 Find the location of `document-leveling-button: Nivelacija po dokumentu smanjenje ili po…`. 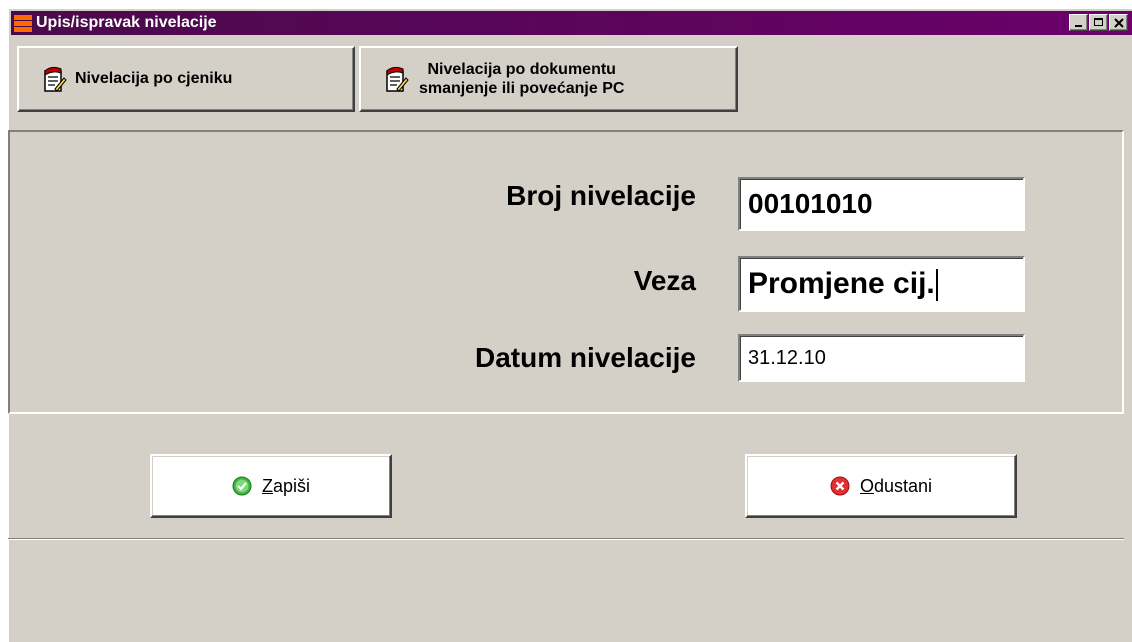

document-leveling-button: Nivelacija po dokumentu smanjenje ili po… is located at coordinates (548, 79).